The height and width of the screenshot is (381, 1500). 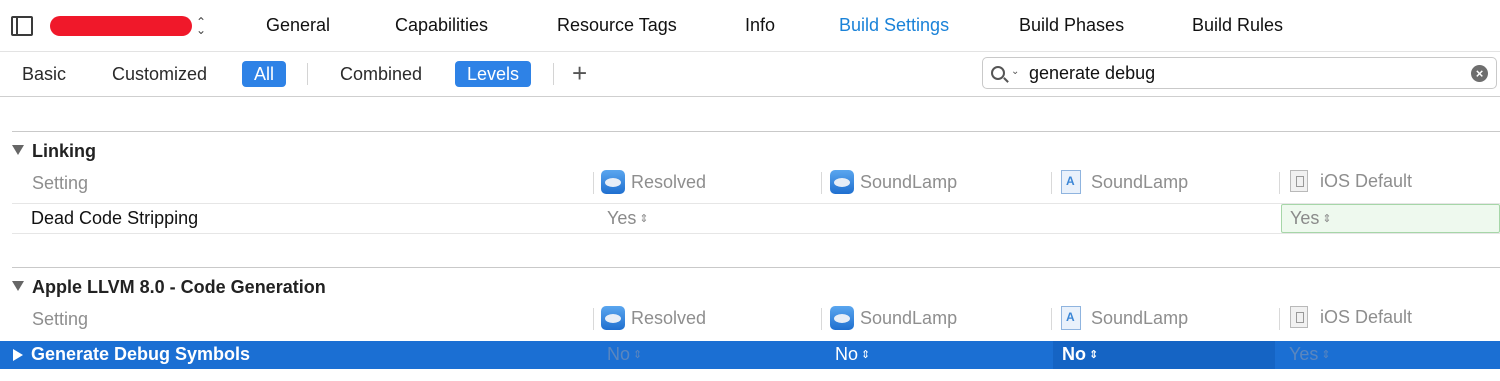 I want to click on tab-resource-tags: Resource Tags, so click(x=617, y=25).